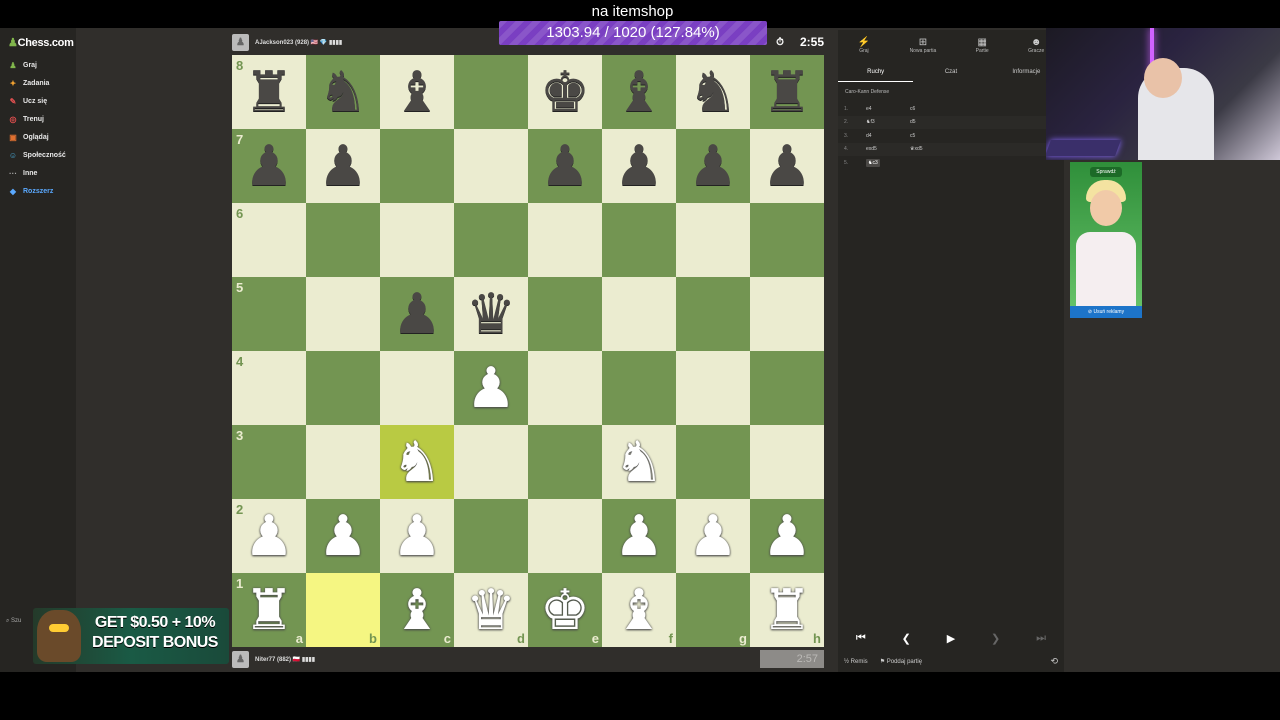  What do you see at coordinates (861, 638) in the screenshot?
I see `first-move-icon: ⏮` at bounding box center [861, 638].